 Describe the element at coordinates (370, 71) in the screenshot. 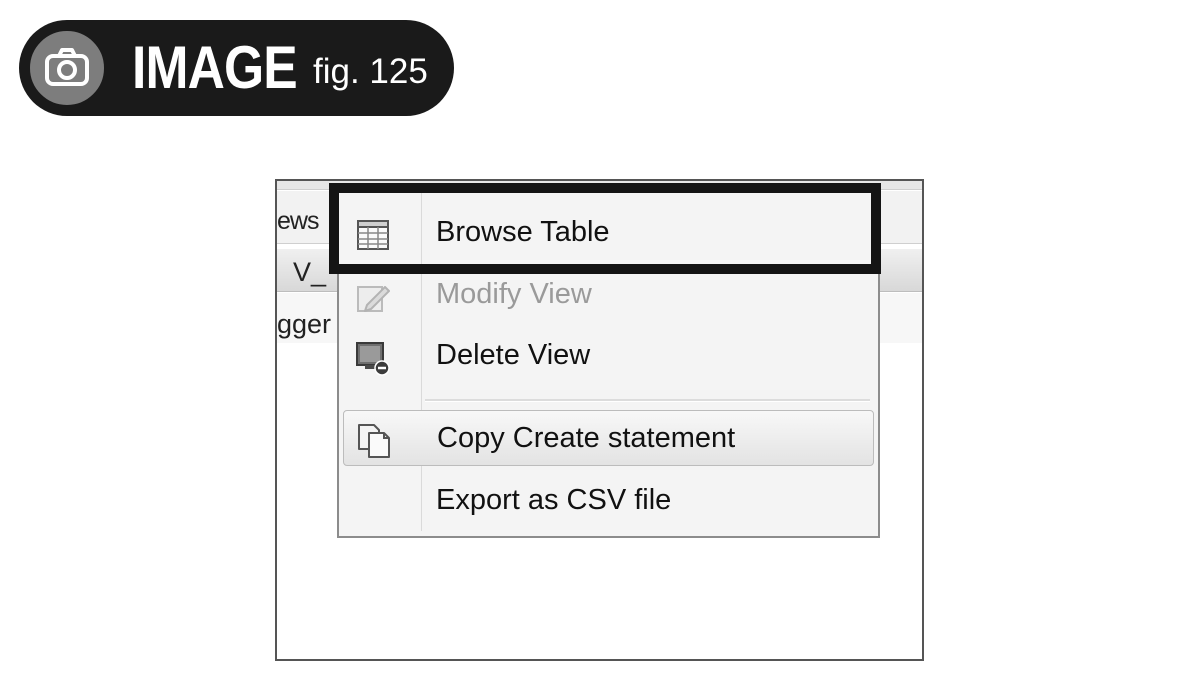

I see `figure-number: fig. 125` at that location.